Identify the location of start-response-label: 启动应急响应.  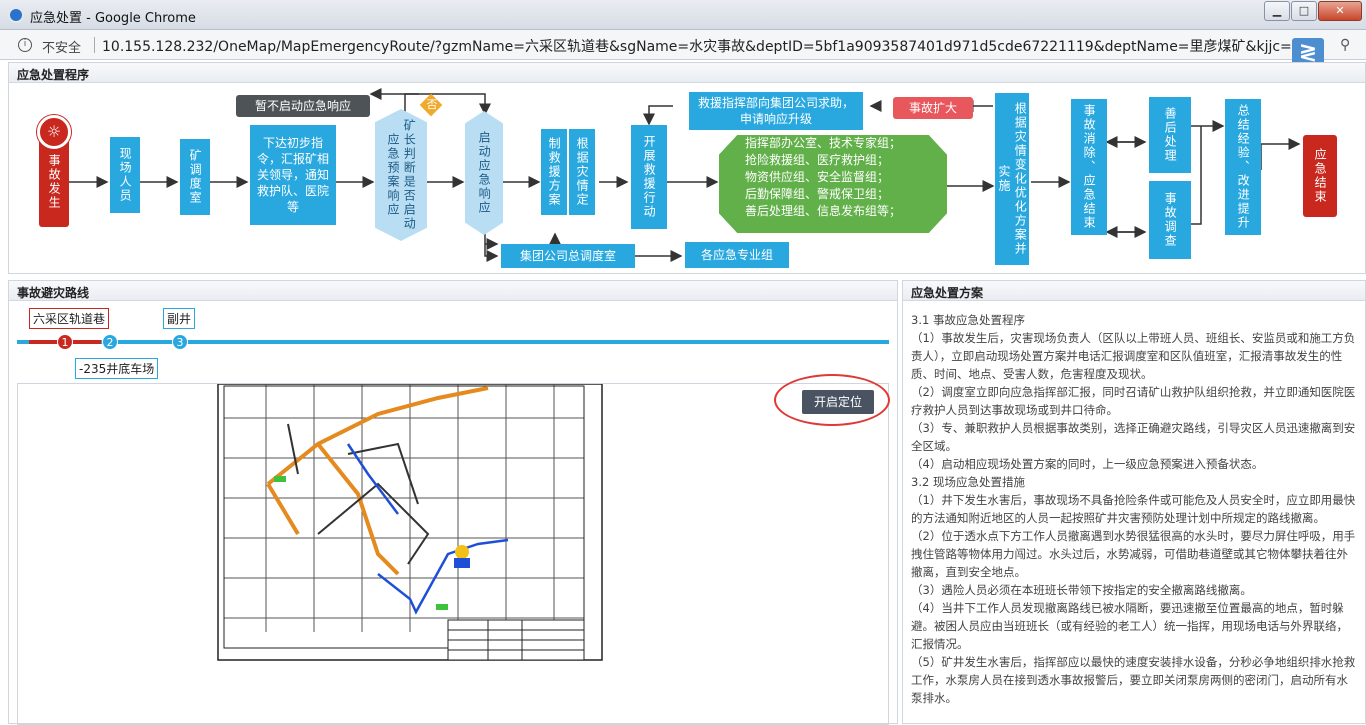
(484, 173).